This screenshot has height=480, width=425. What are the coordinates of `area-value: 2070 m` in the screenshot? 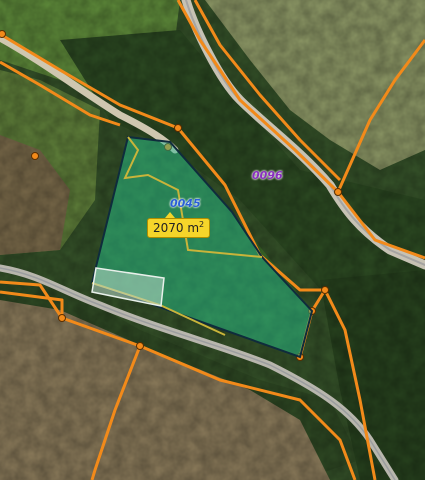 It's located at (176, 228).